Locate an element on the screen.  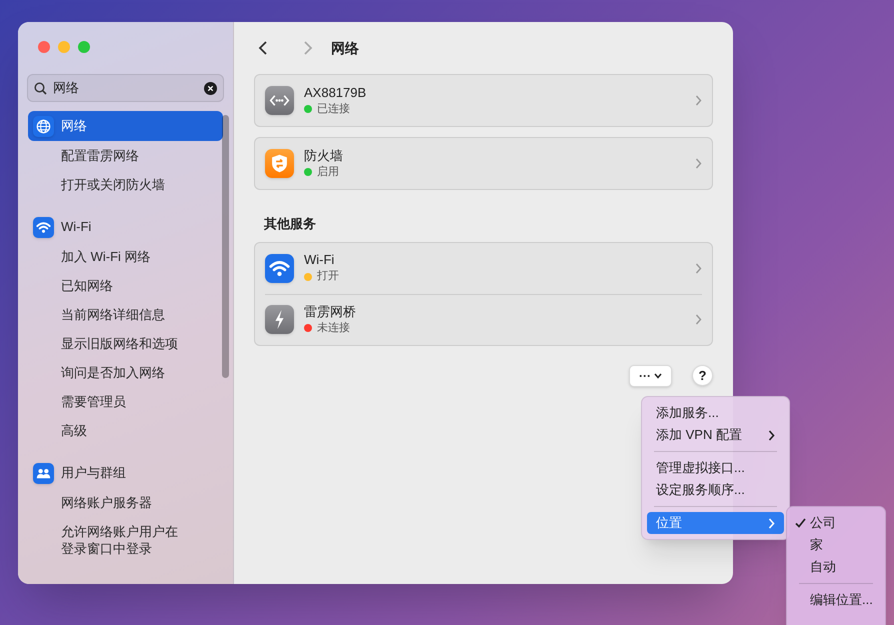
sidebar-item: 询问是否加入网络 is located at coordinates (125, 372).